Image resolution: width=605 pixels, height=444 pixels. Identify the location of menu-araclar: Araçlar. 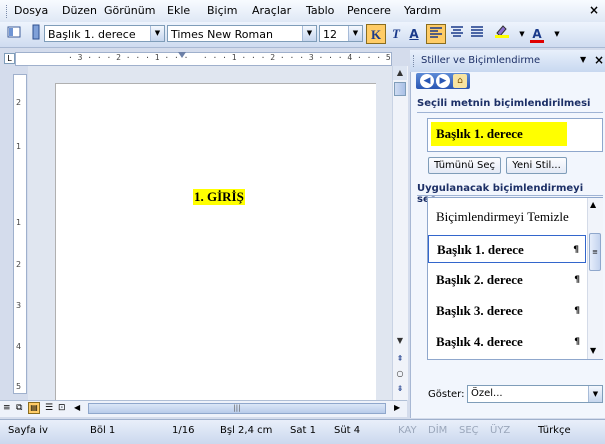
(271, 10).